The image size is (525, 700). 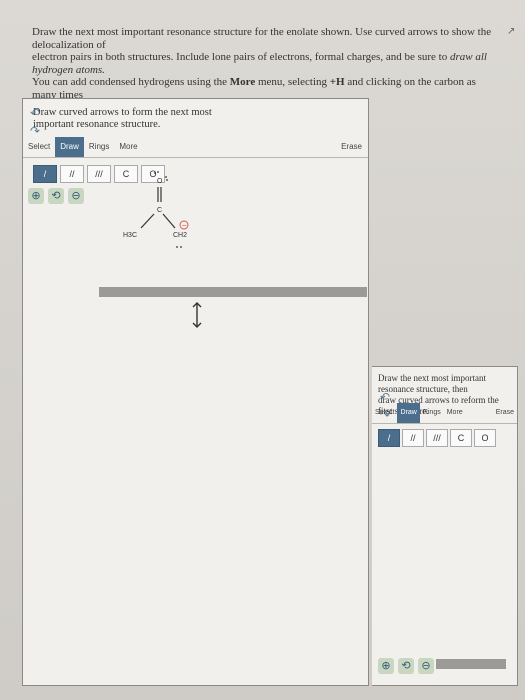 What do you see at coordinates (185, 226) in the screenshot?
I see `formal-charge-label: −` at bounding box center [185, 226].